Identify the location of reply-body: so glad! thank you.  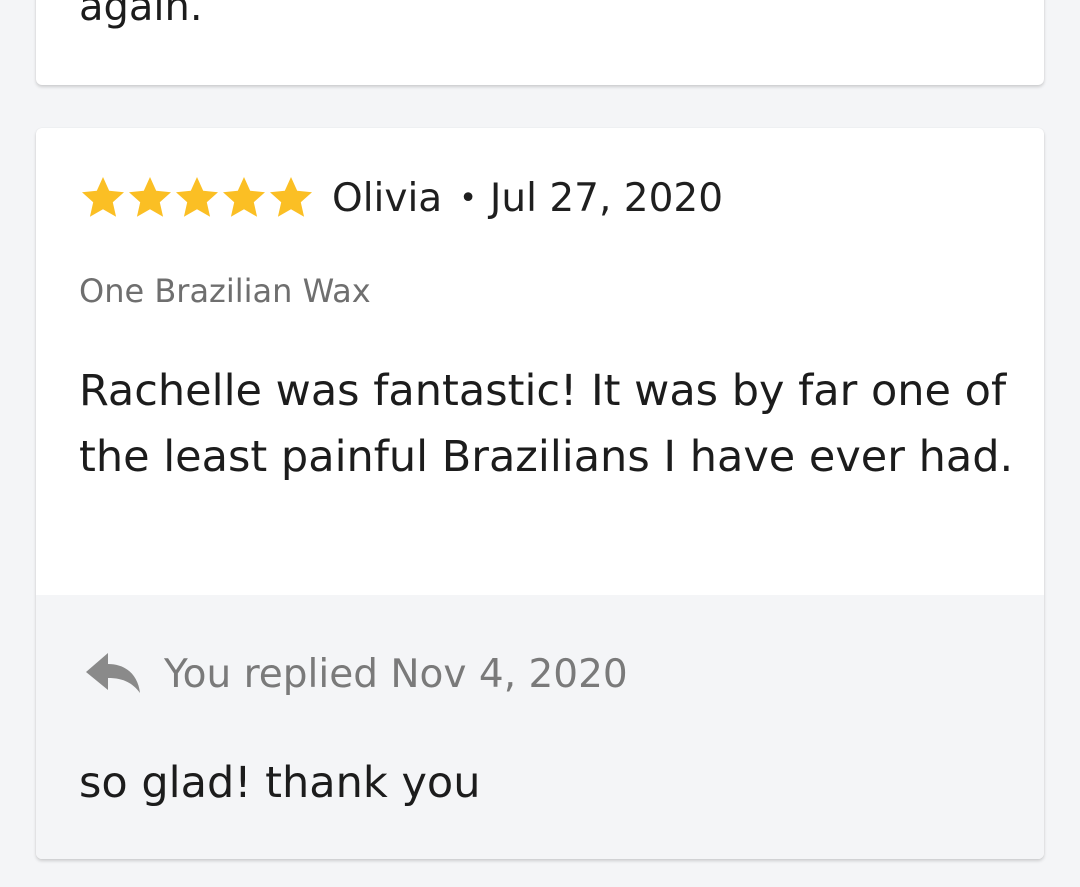
(280, 783).